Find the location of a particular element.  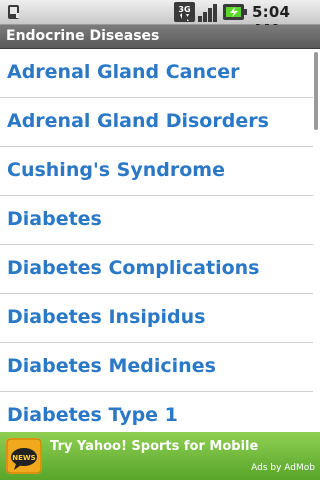

news-icon-label: NEWS is located at coordinates (23, 458).